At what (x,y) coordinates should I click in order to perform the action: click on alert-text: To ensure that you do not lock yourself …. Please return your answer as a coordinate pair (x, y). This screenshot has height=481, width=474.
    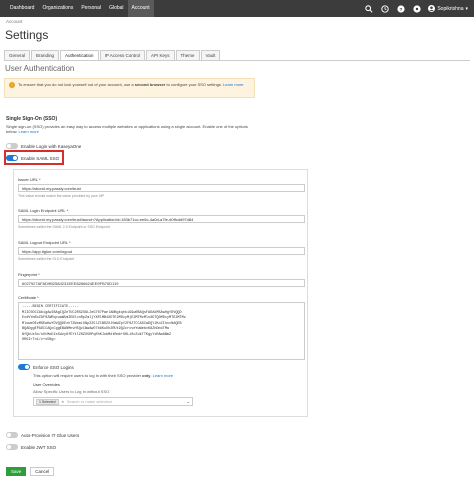
    Looking at the image, I should click on (131, 84).